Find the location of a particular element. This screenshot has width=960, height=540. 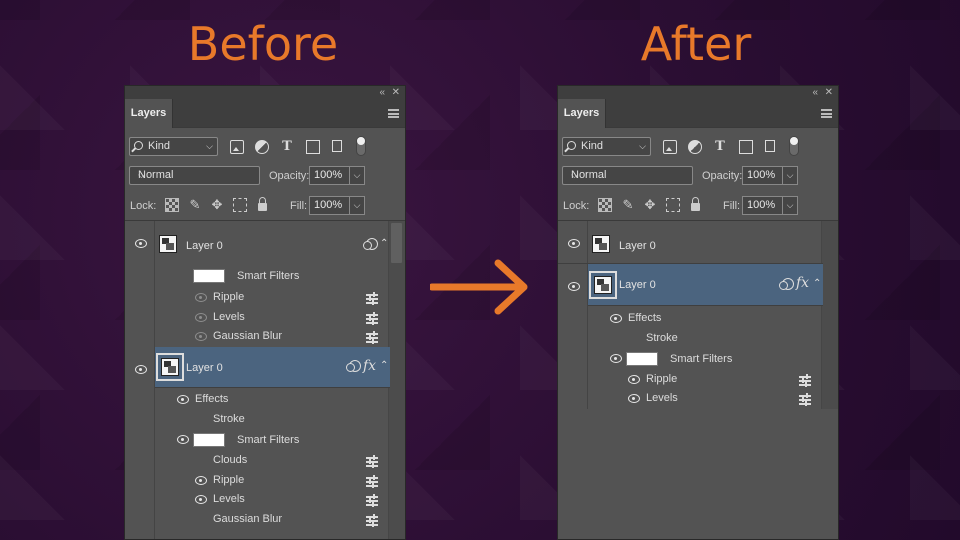

chevron-down-icon: ⌵ is located at coordinates (141, 175).